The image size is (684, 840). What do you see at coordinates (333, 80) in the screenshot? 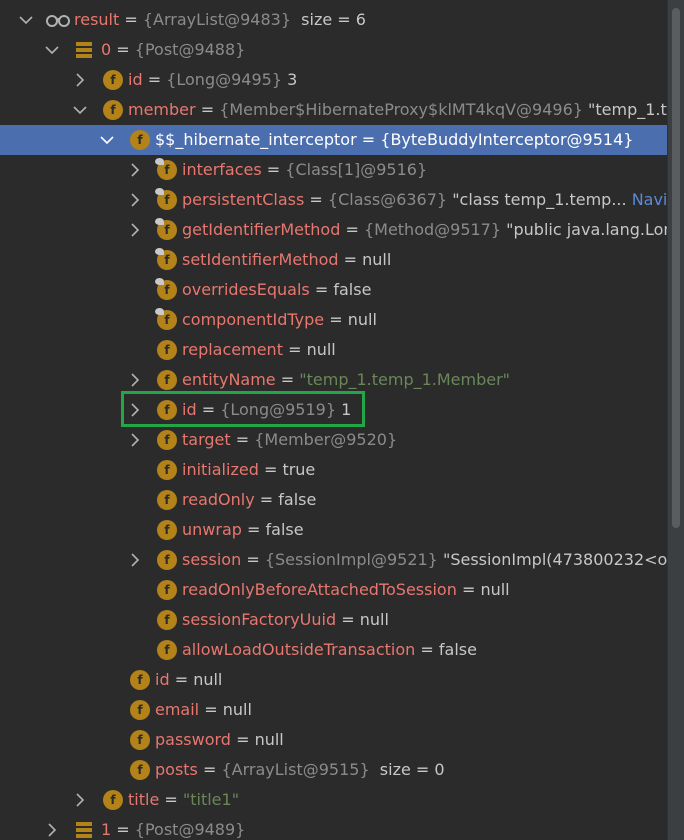
I see `tree-row-id: f id = {Long@9495} 3` at bounding box center [333, 80].